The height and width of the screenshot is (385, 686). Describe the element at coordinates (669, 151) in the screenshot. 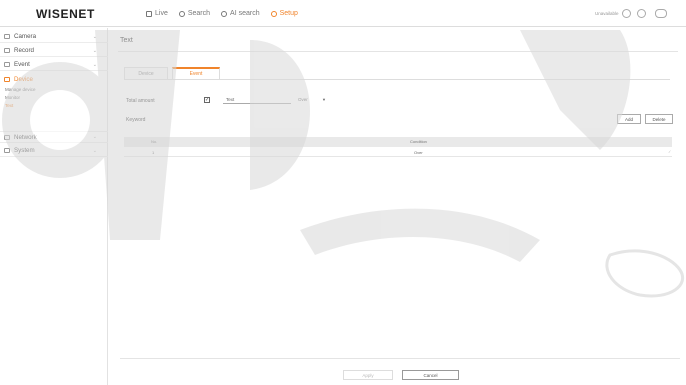

I see `row-edit-icon: ⁄` at that location.